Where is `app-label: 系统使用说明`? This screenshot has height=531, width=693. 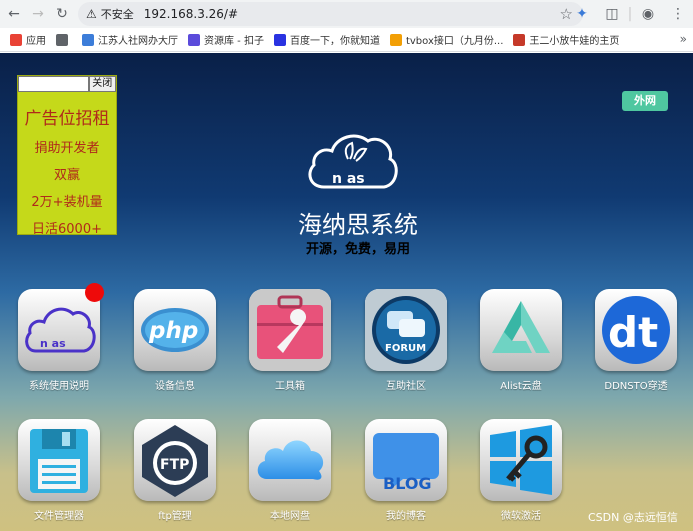
app-label: 系统使用说明 is located at coordinates (59, 384).